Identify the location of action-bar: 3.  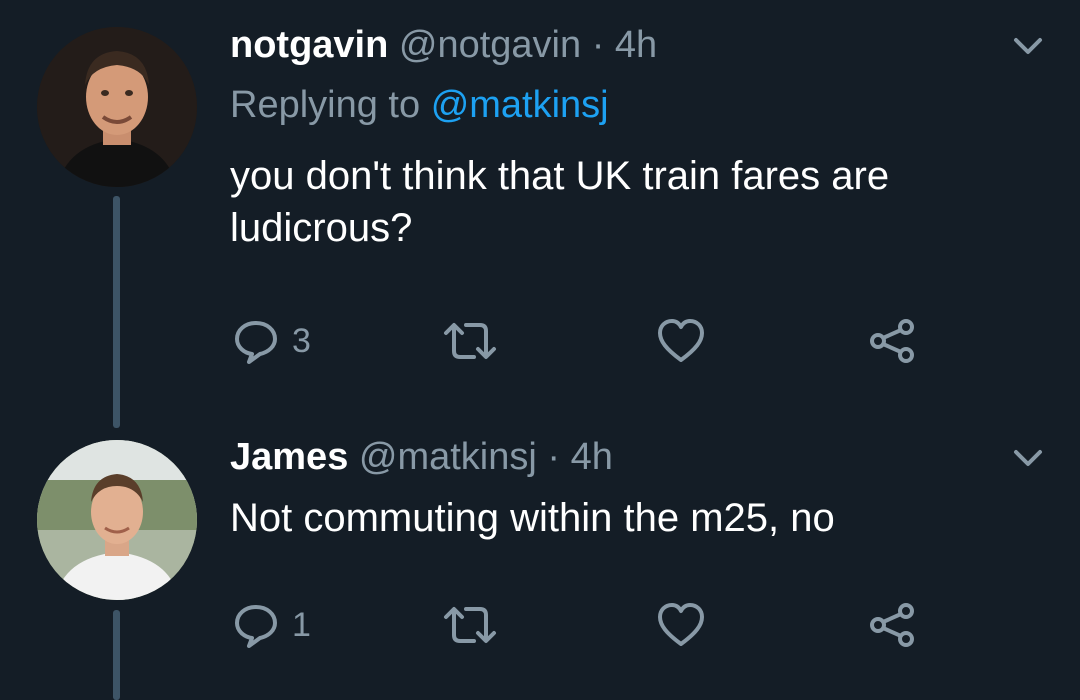
(582, 341).